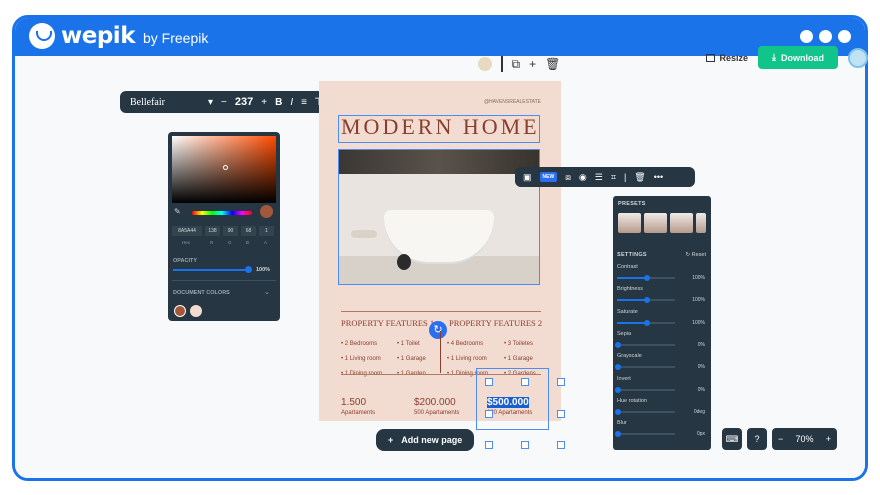 The height and width of the screenshot is (495, 880). What do you see at coordinates (364, 234) in the screenshot?
I see `stool-graphic` at bounding box center [364, 234].